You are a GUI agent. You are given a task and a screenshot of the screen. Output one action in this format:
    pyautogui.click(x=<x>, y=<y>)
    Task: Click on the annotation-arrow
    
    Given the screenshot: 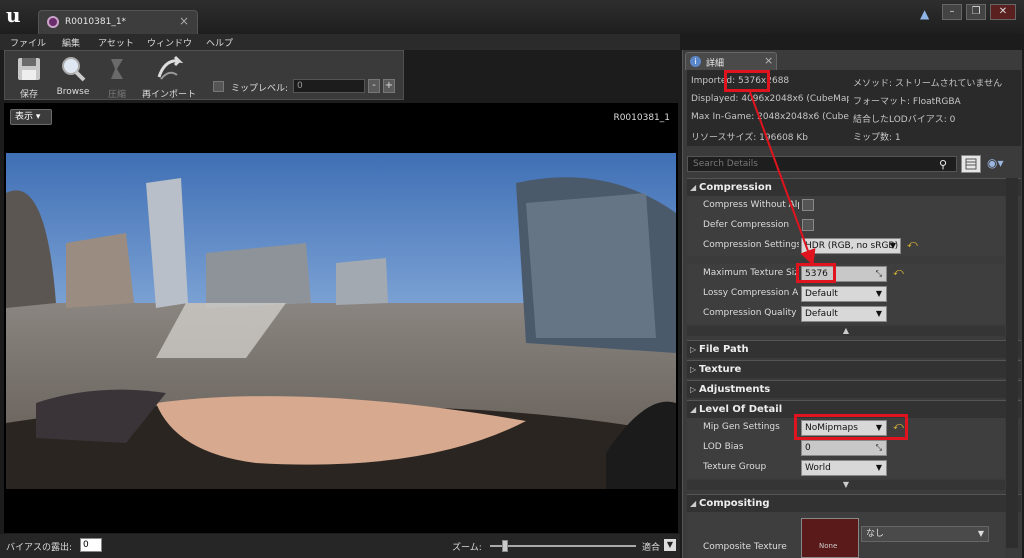 What is the action you would take?
    pyautogui.click(x=782, y=178)
    